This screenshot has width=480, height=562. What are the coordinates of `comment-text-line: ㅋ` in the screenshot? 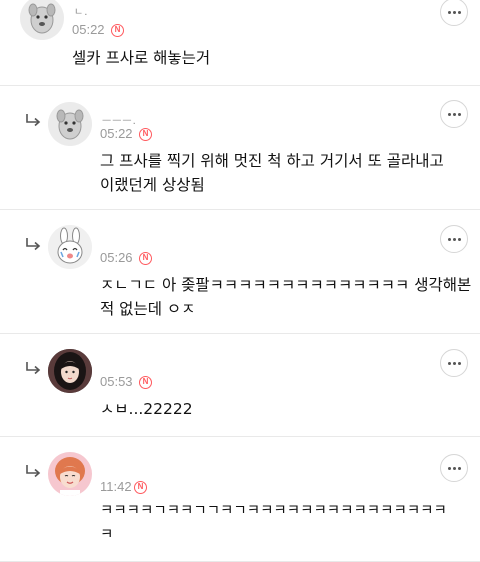 It's located at (107, 535).